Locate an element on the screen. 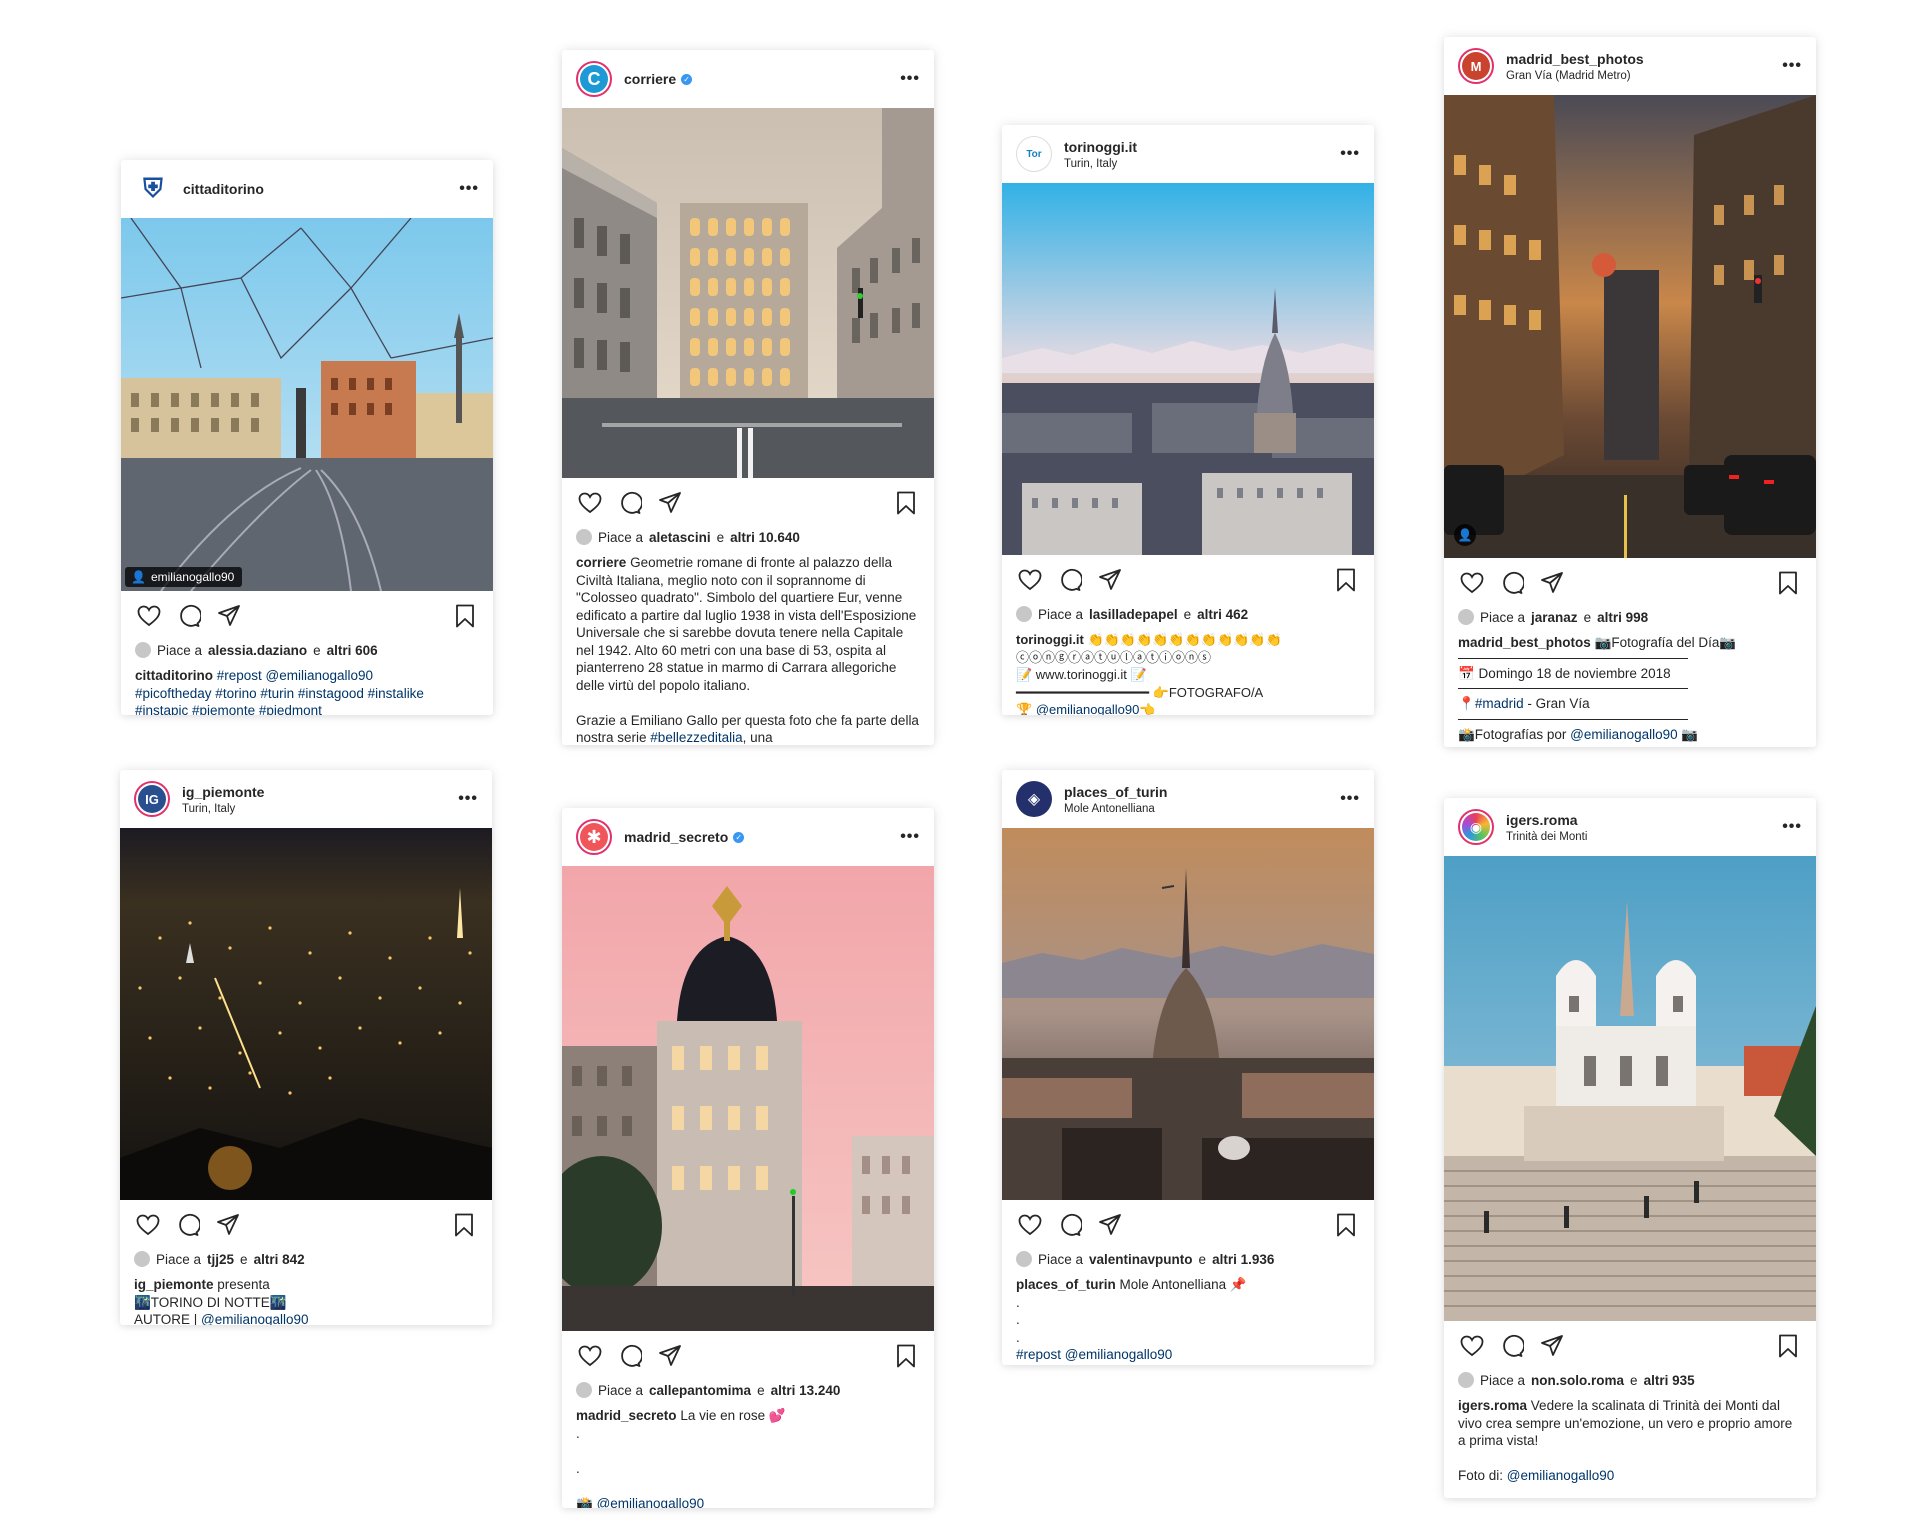  liker-name: callepantomima is located at coordinates (700, 1390).